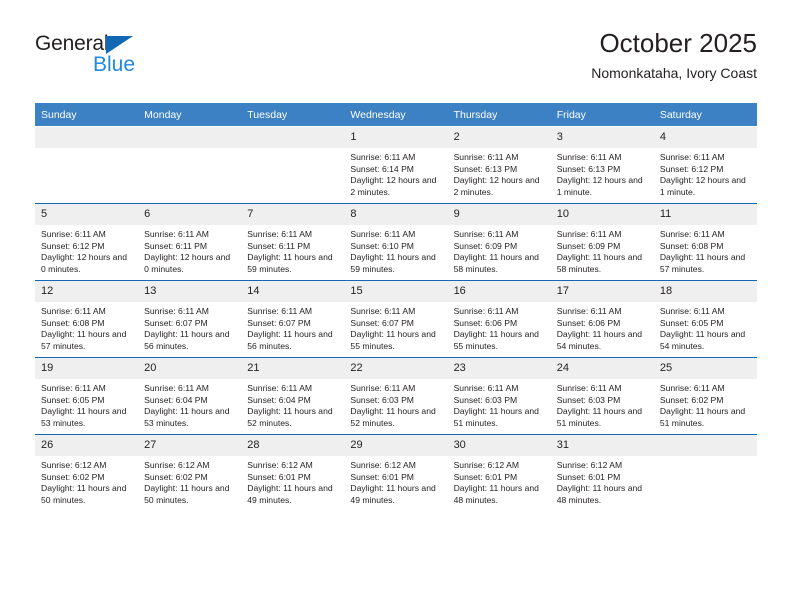 This screenshot has height=612, width=792. Describe the element at coordinates (602, 368) in the screenshot. I see `day-number: 24` at that location.